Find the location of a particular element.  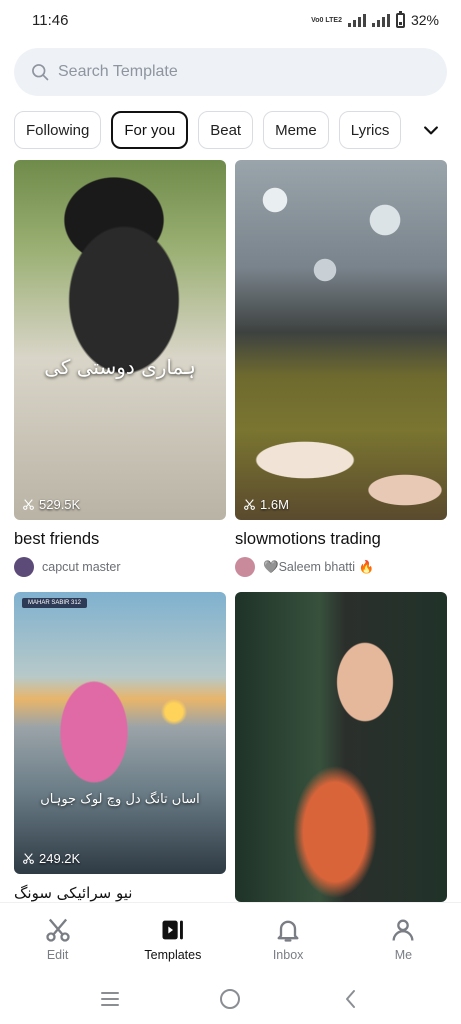

template-card is located at coordinates (341, 747).